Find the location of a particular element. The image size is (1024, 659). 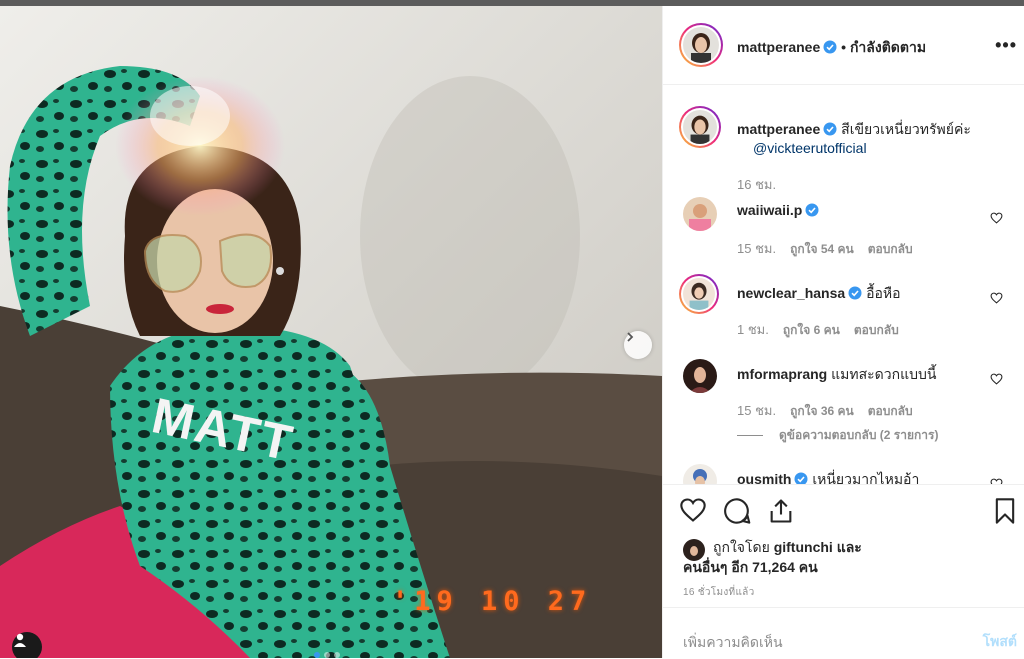

comment-meta: 15 ชม. ถูกใจ 54 คน ตอบกลับ is located at coordinates (825, 248).